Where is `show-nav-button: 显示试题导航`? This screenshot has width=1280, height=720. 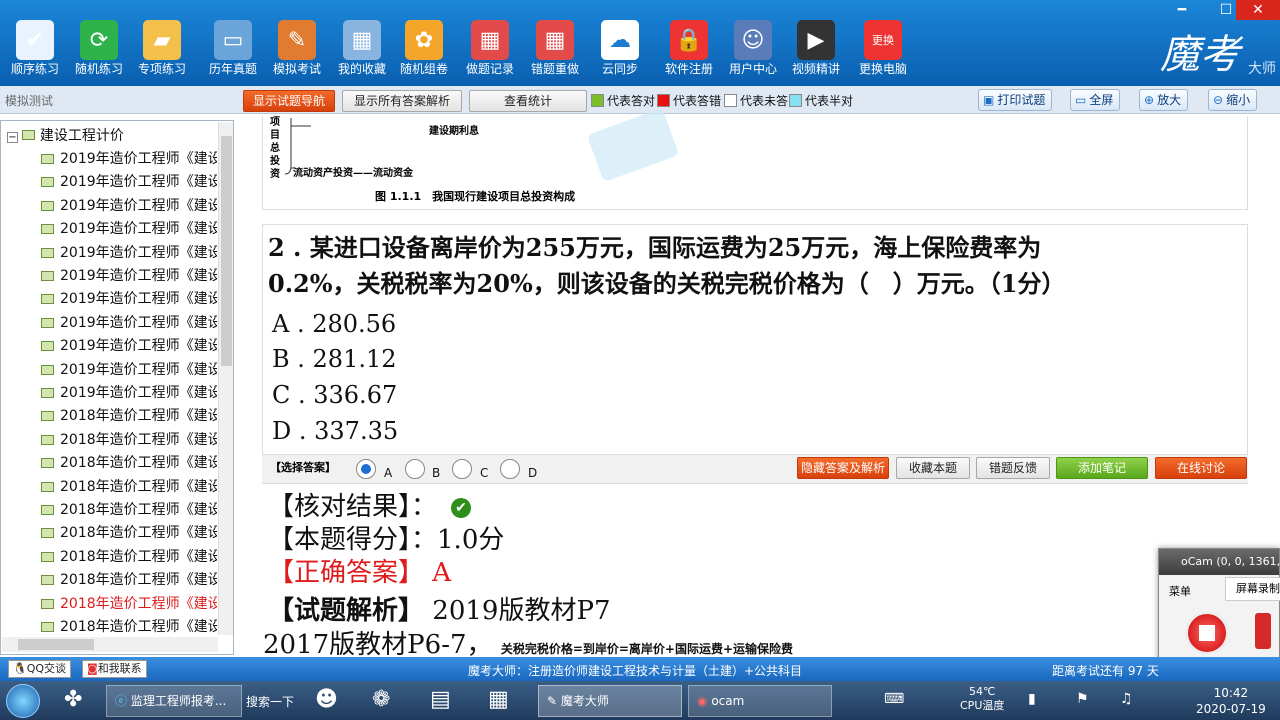
show-nav-button: 显示试题导航 is located at coordinates (289, 101).